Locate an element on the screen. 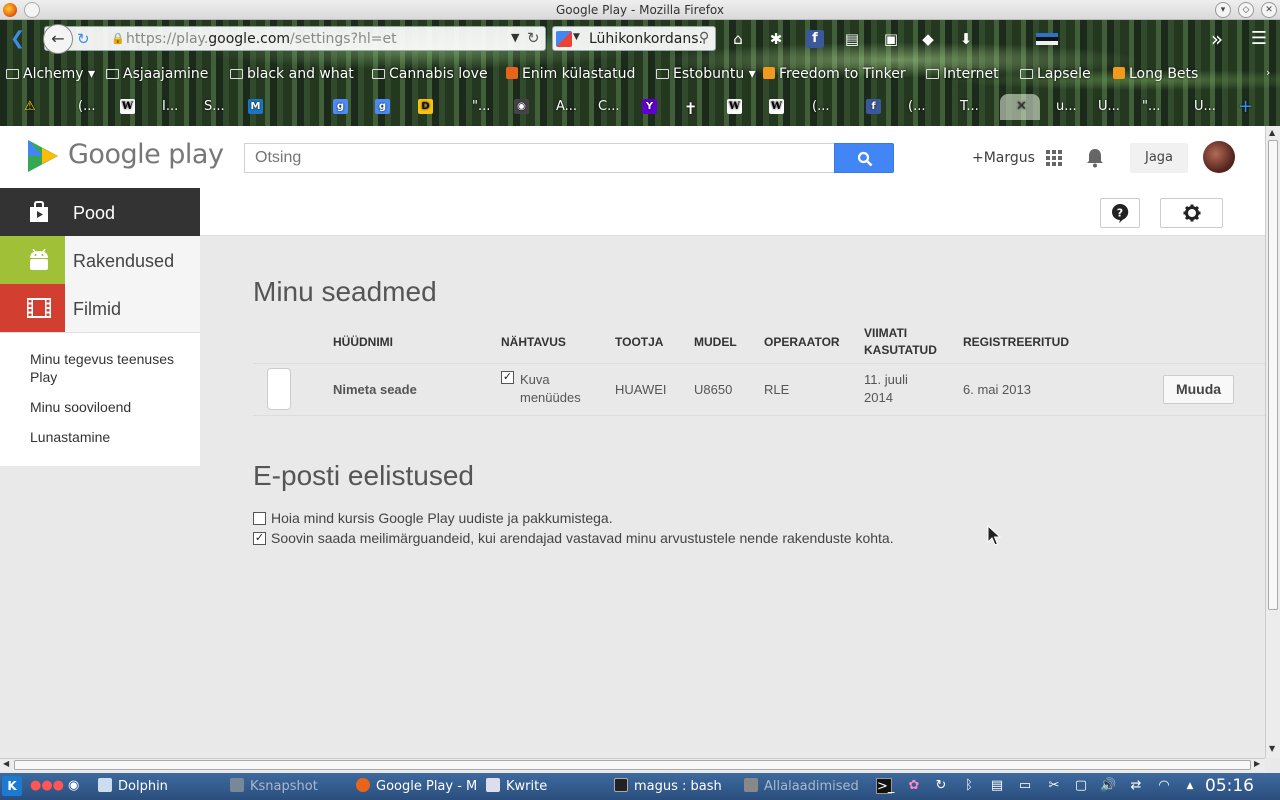 The height and width of the screenshot is (800, 1280). redeem-link: Lunastamine is located at coordinates (100, 437).